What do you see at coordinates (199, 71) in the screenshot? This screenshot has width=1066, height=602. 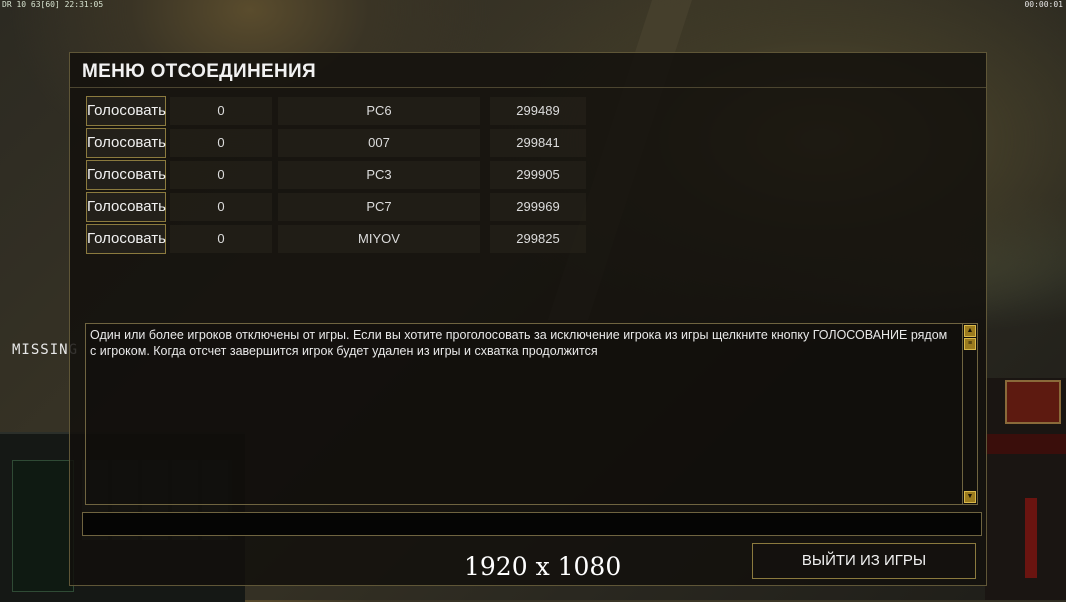 I see `dialog-title: МЕНЮ ОТСОЕДИНЕНИЯ` at bounding box center [199, 71].